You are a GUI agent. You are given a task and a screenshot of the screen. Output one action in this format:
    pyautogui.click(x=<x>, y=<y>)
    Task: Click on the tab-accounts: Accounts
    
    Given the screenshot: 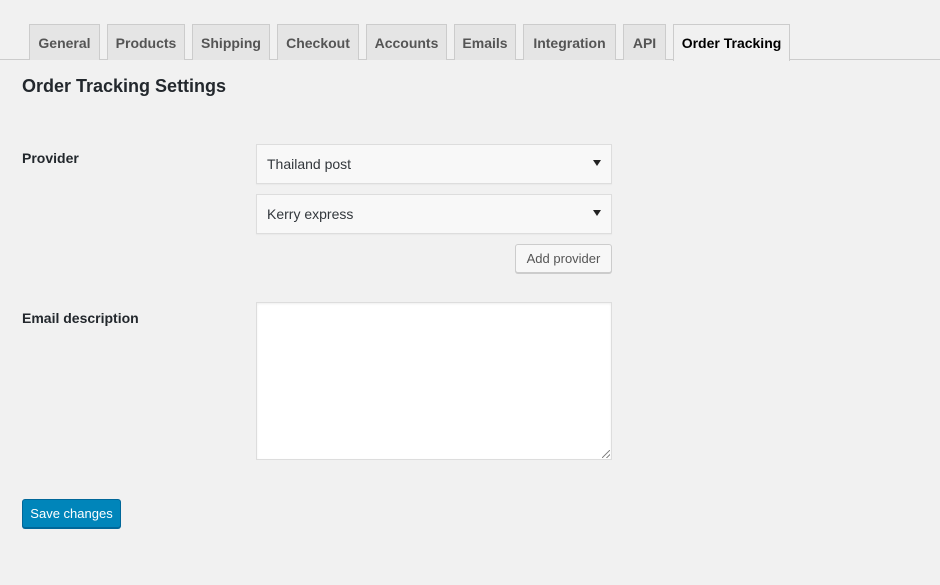 What is the action you would take?
    pyautogui.click(x=406, y=42)
    